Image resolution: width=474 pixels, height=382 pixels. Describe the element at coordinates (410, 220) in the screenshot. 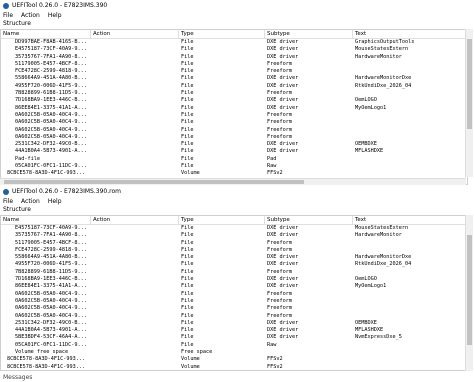

I see `col-text-header-2: Text` at that location.